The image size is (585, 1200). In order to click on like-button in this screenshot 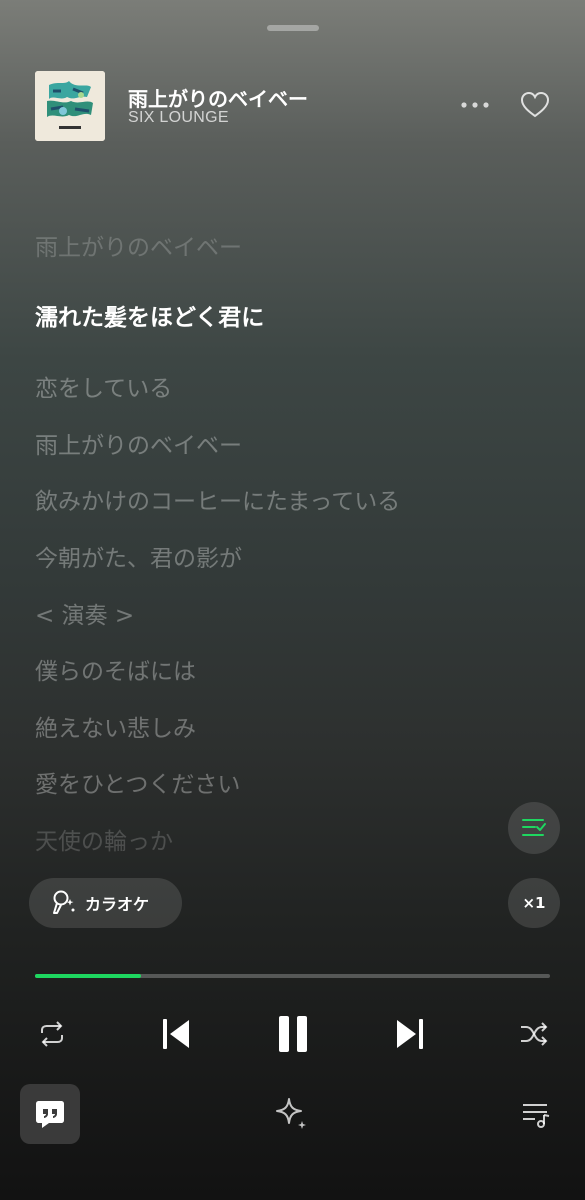, I will do `click(535, 105)`.